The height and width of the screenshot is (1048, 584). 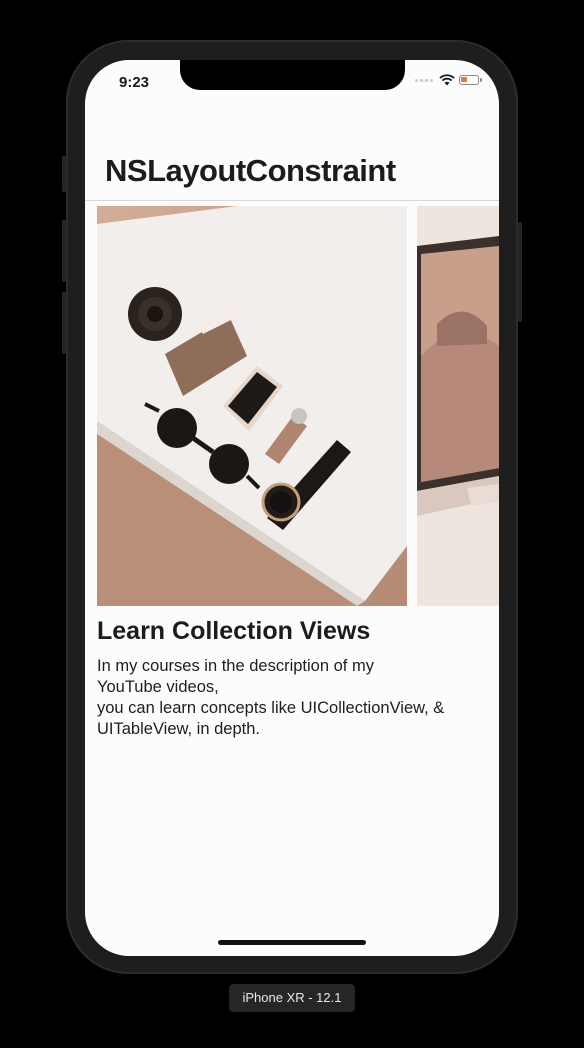 What do you see at coordinates (520, 272) in the screenshot?
I see `power-button` at bounding box center [520, 272].